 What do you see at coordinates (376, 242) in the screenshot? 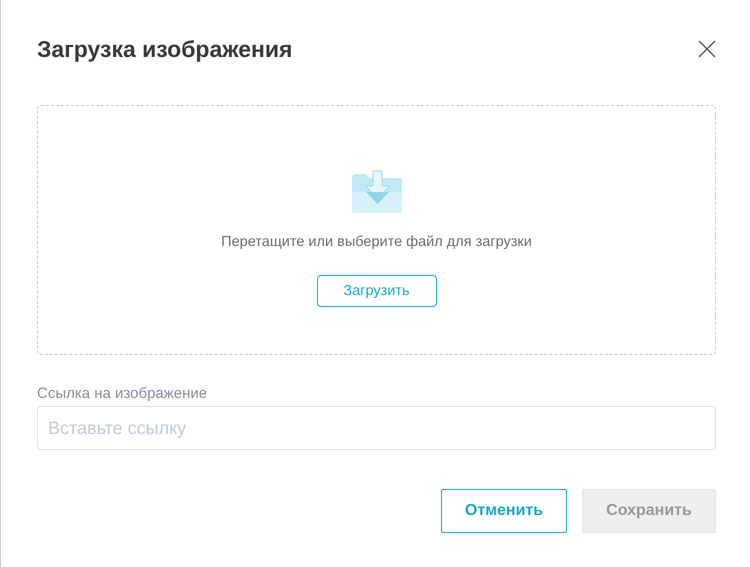
I see `drop-hint: Перетащите или выберите файл для загрузки` at bounding box center [376, 242].